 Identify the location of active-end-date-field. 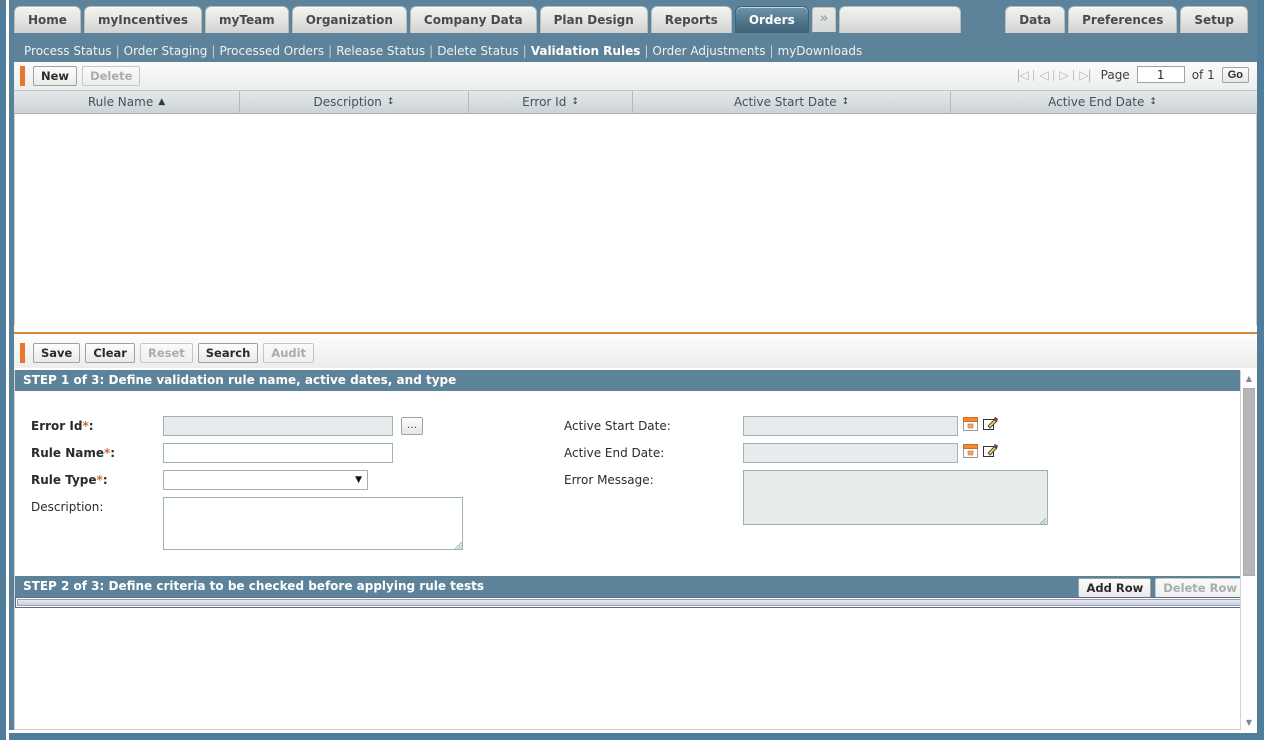
(850, 453).